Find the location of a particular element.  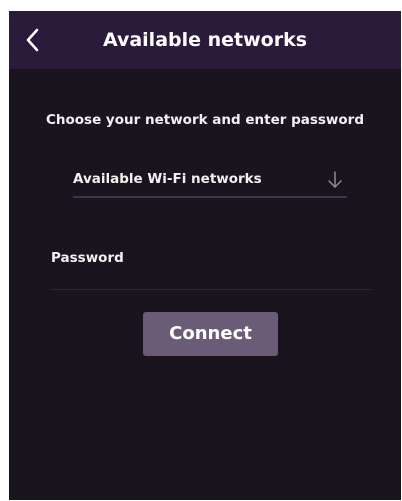

instructions-text: Choose your network and enter password is located at coordinates (205, 120).